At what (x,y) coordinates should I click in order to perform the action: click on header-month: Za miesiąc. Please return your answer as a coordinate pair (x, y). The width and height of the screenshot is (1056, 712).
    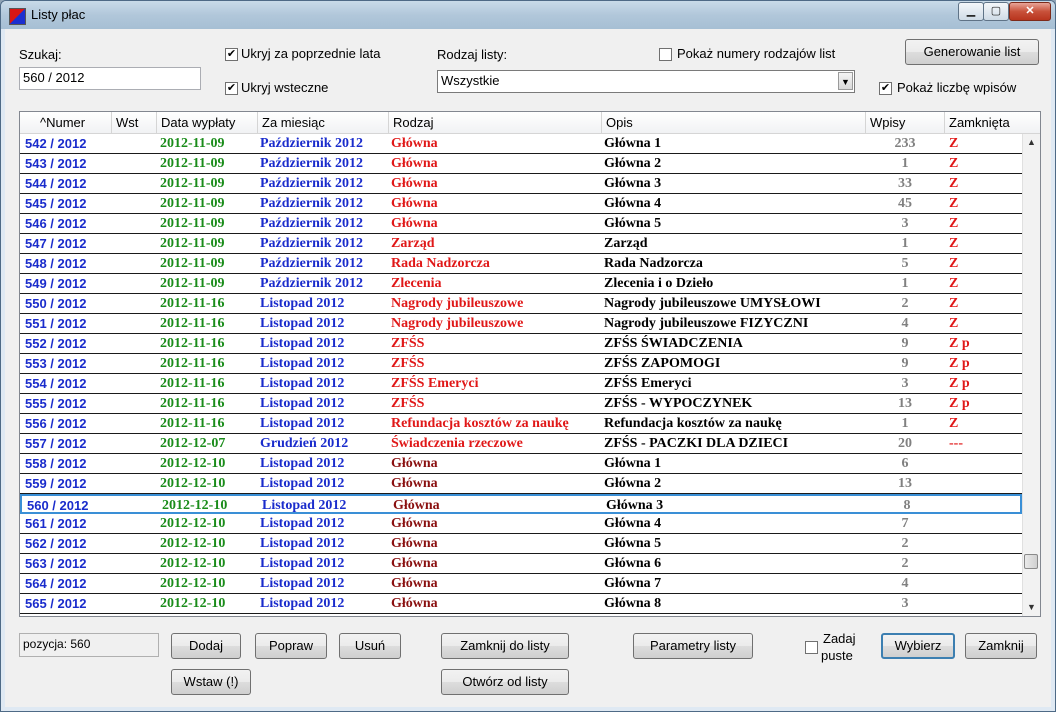
    Looking at the image, I should click on (323, 122).